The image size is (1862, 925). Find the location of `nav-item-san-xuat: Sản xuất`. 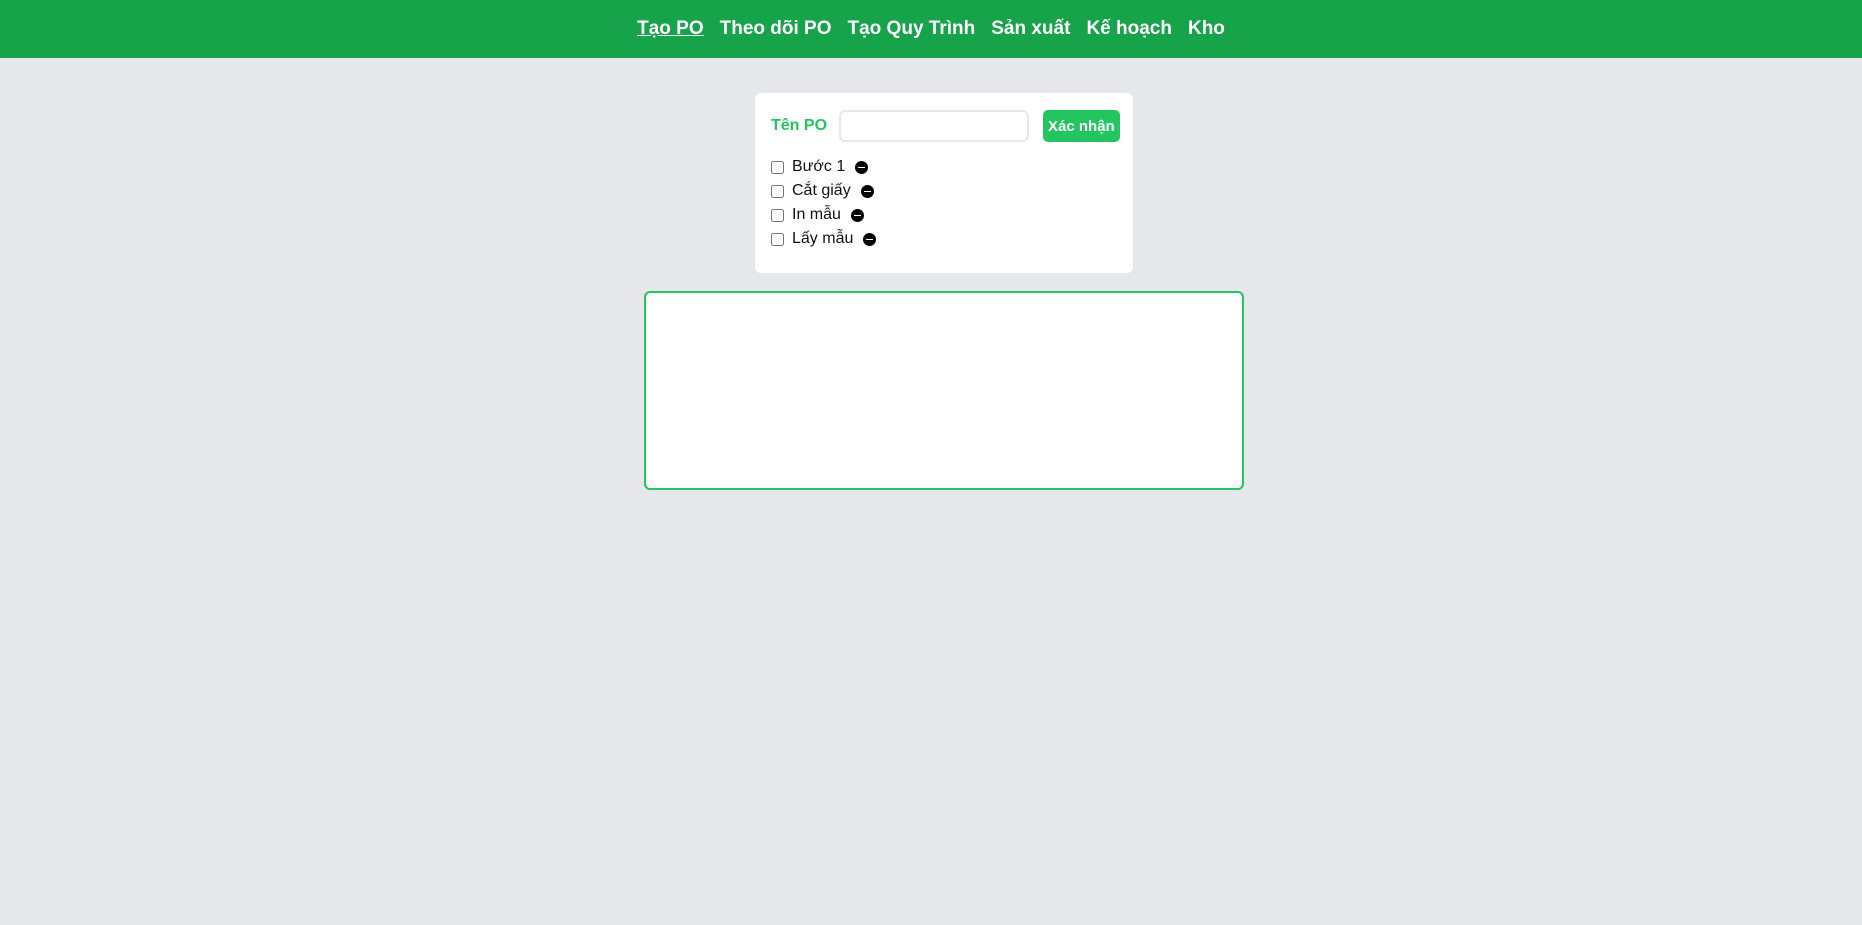

nav-item-san-xuat: Sản xuất is located at coordinates (1030, 29).